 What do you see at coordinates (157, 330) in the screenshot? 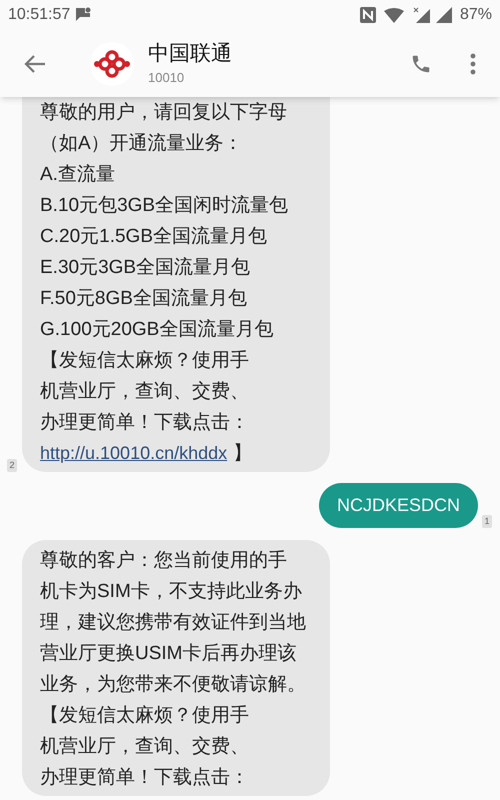
I see `message-line: G.100元20GB全国流量月包` at bounding box center [157, 330].